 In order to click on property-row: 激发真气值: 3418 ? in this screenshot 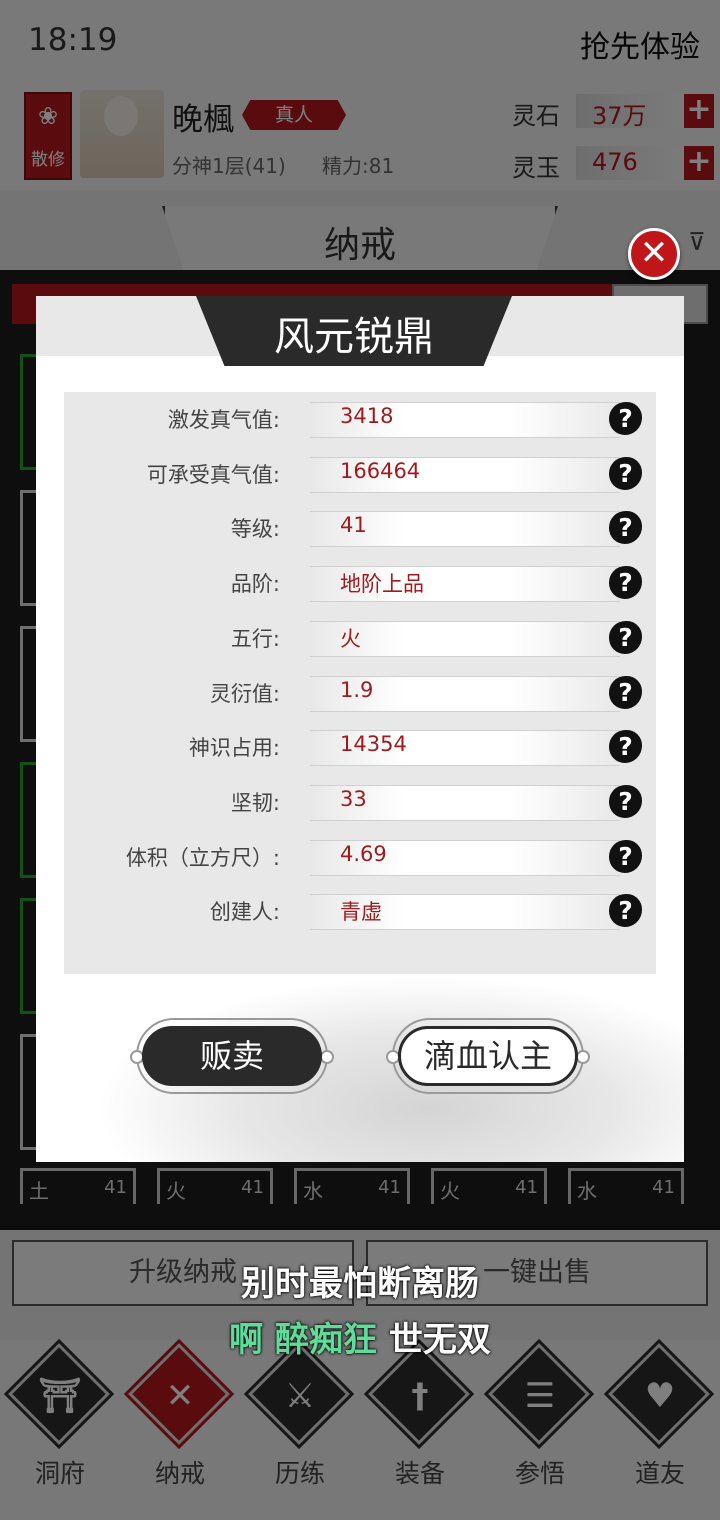, I will do `click(360, 419)`.